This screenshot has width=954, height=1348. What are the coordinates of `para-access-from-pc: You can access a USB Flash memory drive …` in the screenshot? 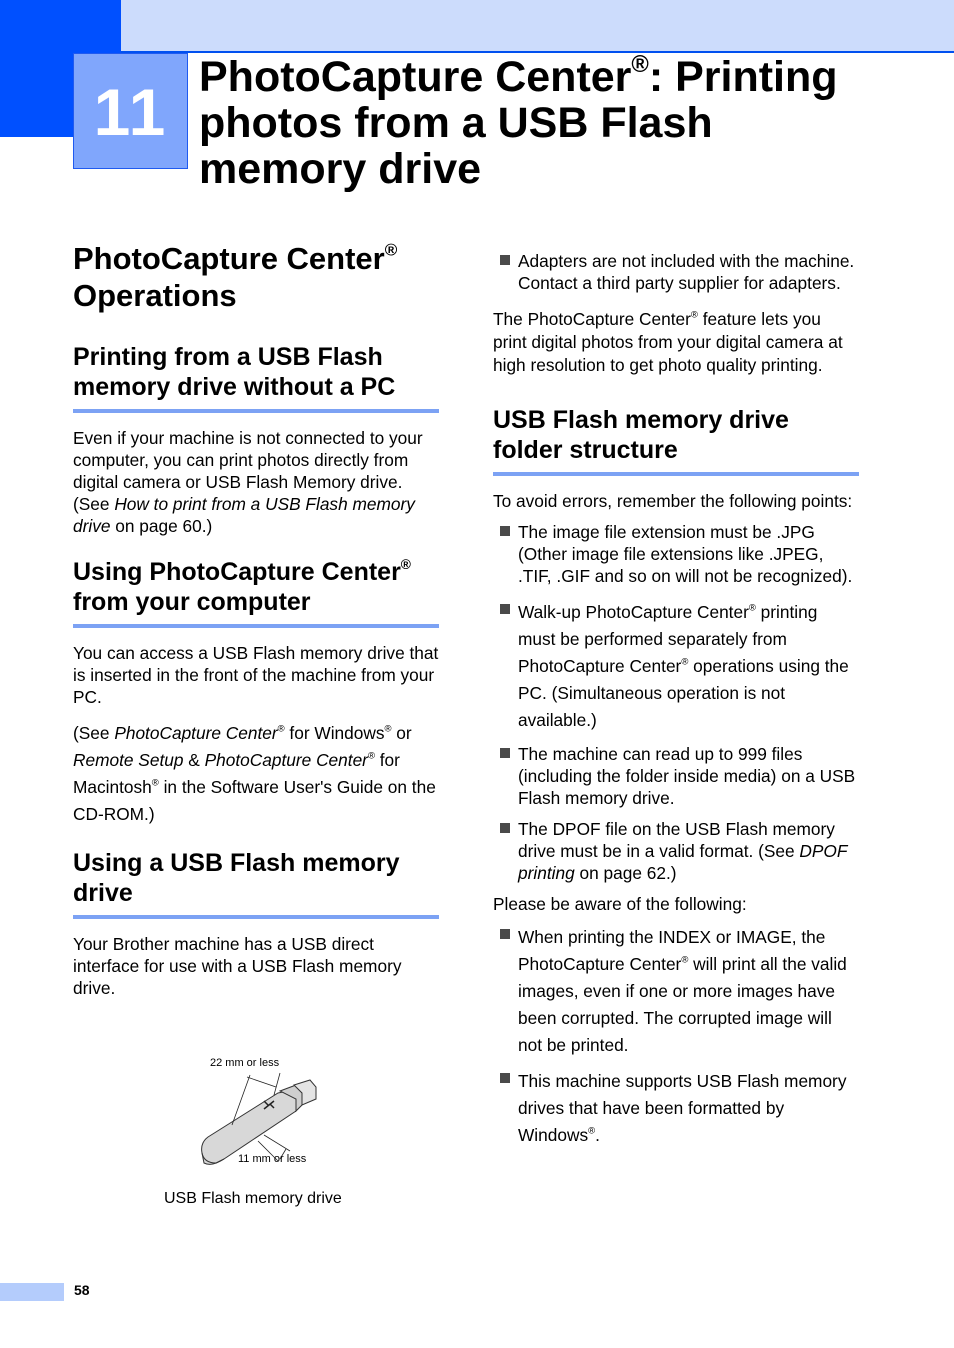 It's located at (256, 675).